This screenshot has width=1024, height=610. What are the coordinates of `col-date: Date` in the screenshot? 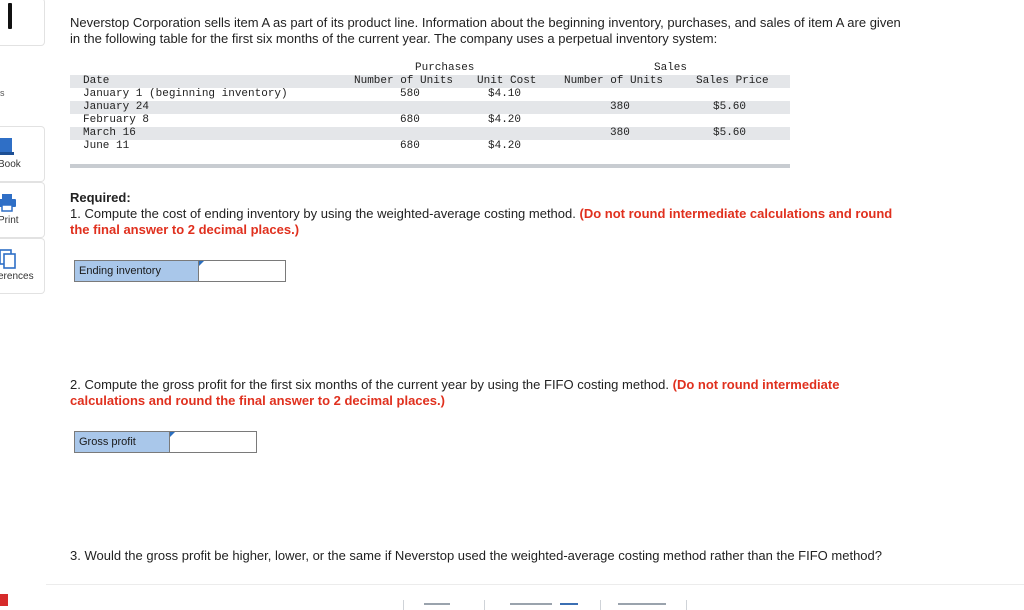 It's located at (96, 81).